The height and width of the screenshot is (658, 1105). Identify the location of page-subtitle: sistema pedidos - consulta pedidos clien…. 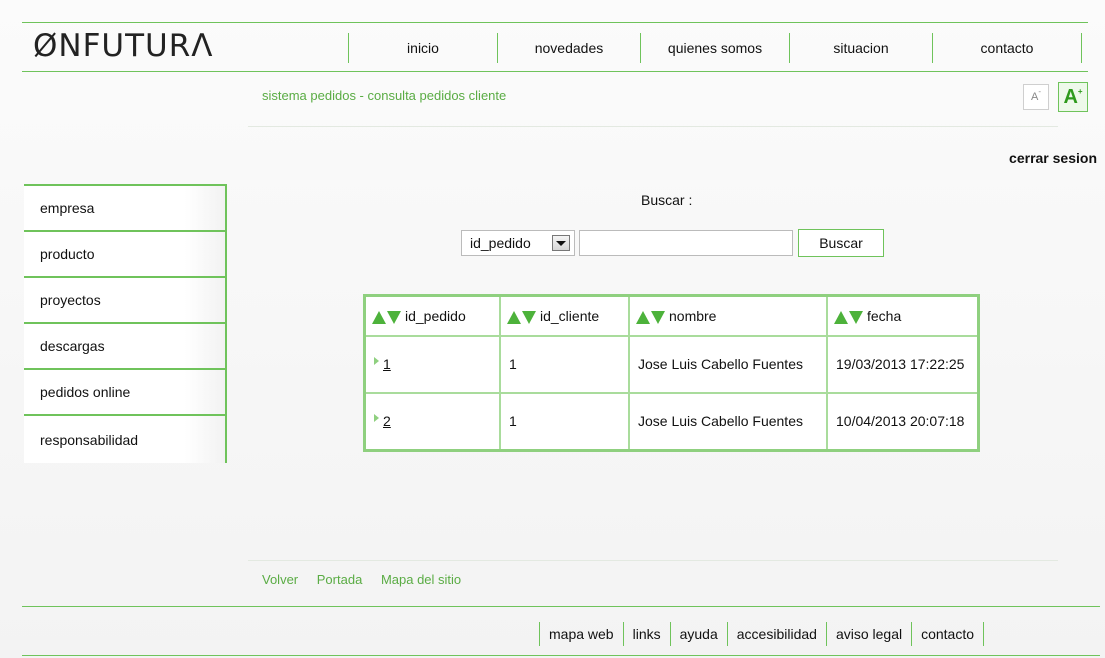
(384, 95).